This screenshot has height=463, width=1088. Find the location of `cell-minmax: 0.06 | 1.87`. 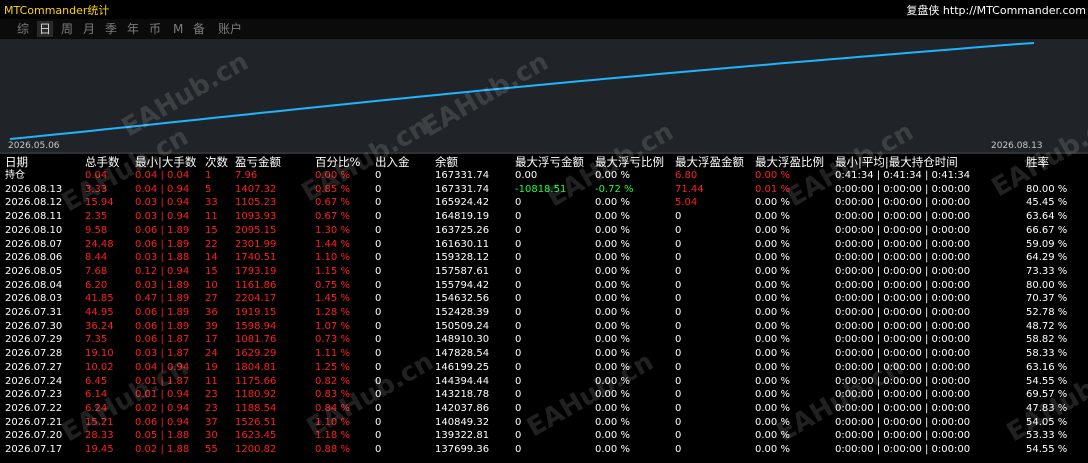

cell-minmax: 0.06 | 1.87 is located at coordinates (162, 340).